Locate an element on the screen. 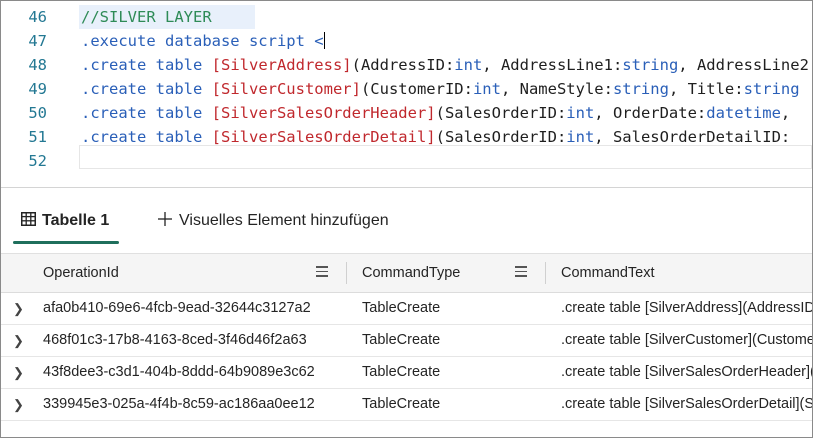 This screenshot has width=813, height=438. pane-divider is located at coordinates (406, 187).